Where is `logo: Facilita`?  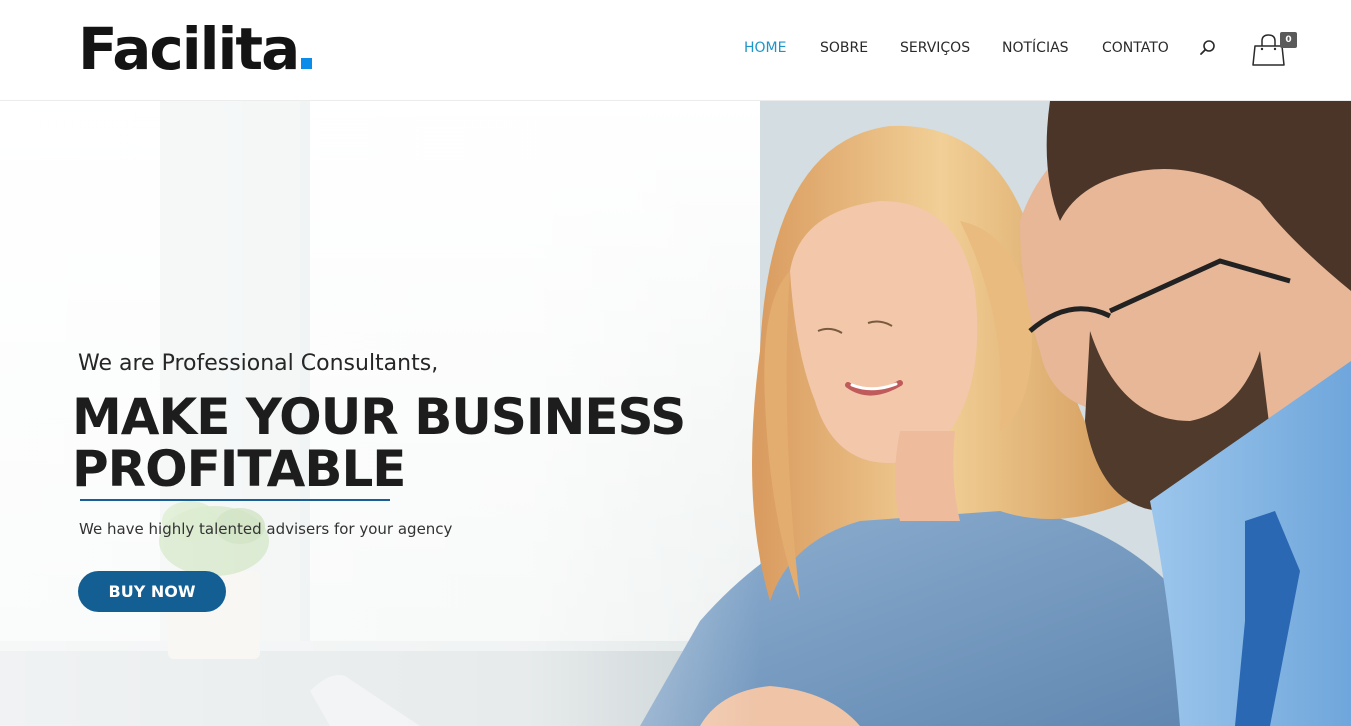
logo: Facilita is located at coordinates (195, 49).